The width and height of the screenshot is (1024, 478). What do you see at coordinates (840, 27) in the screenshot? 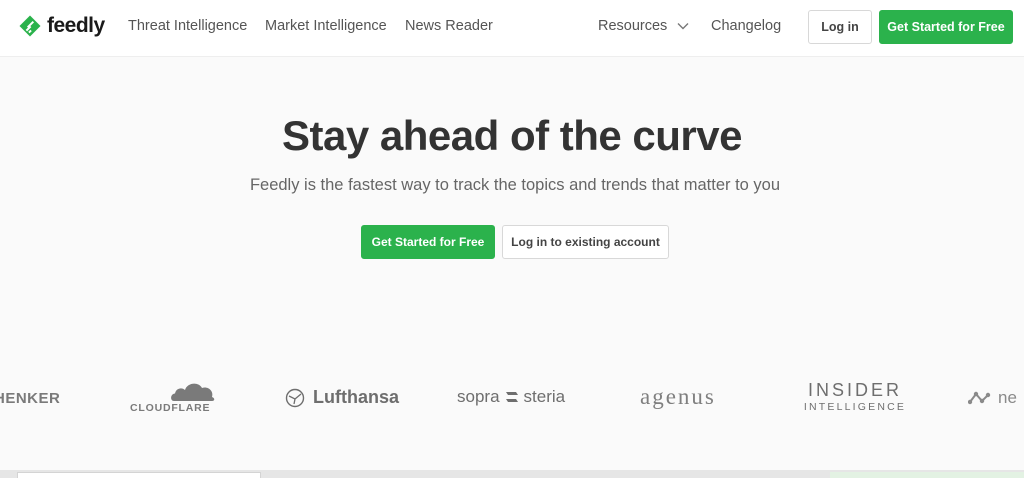
I see `login-button: Log in` at bounding box center [840, 27].